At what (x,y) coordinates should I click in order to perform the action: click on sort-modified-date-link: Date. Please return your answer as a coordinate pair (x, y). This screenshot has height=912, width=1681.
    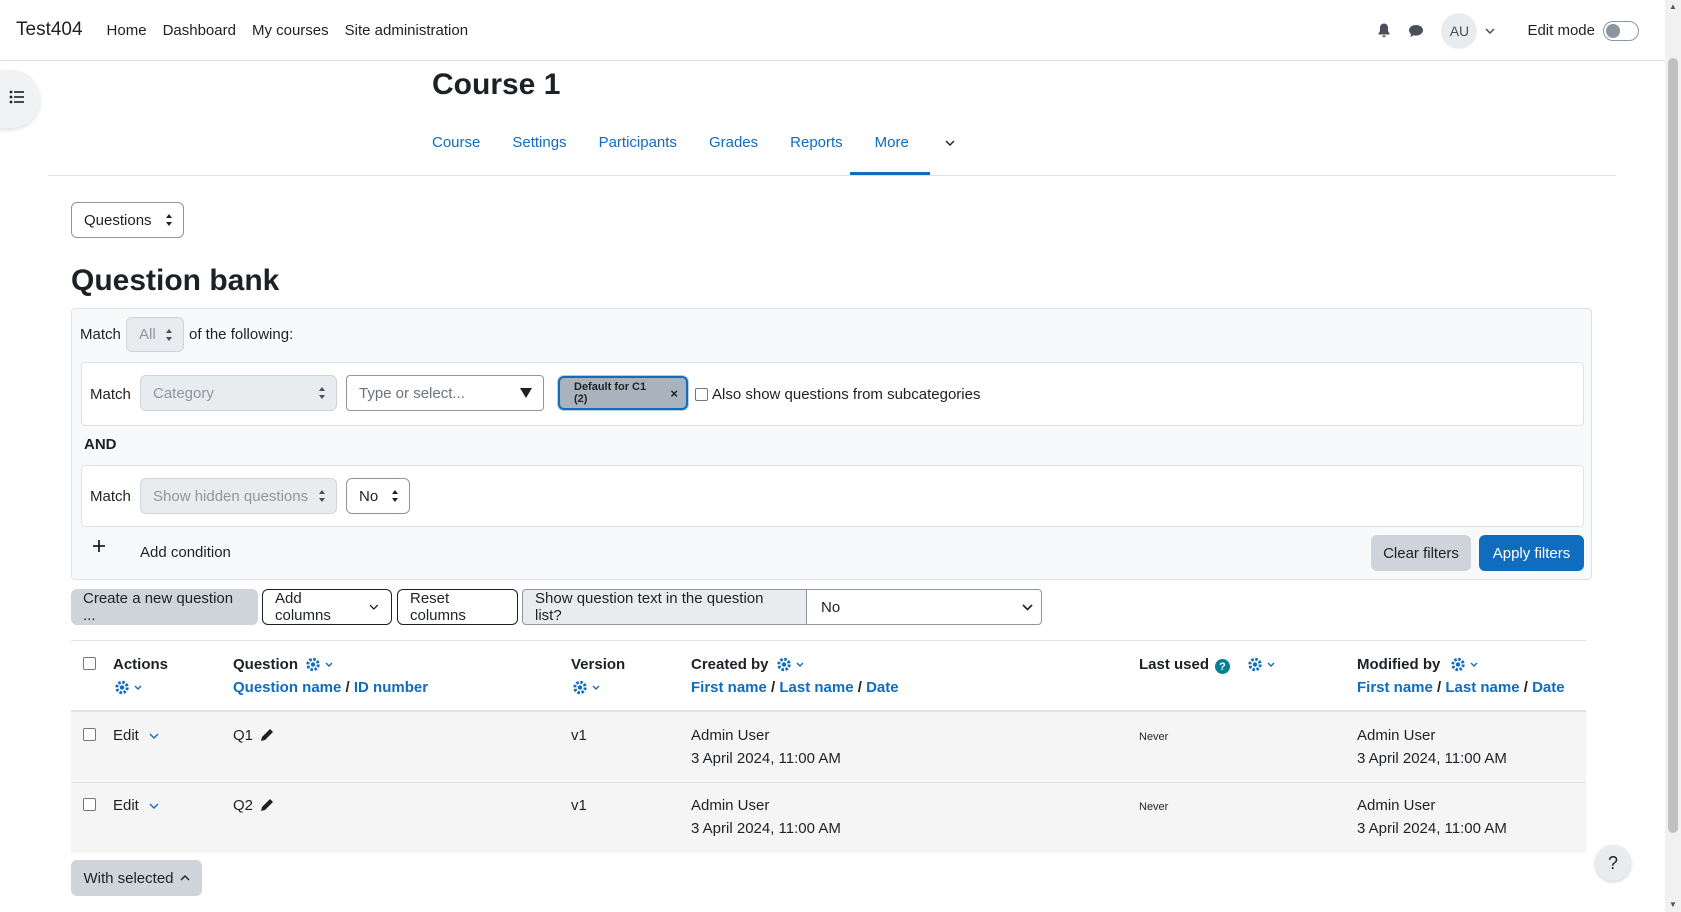
    Looking at the image, I should click on (1548, 687).